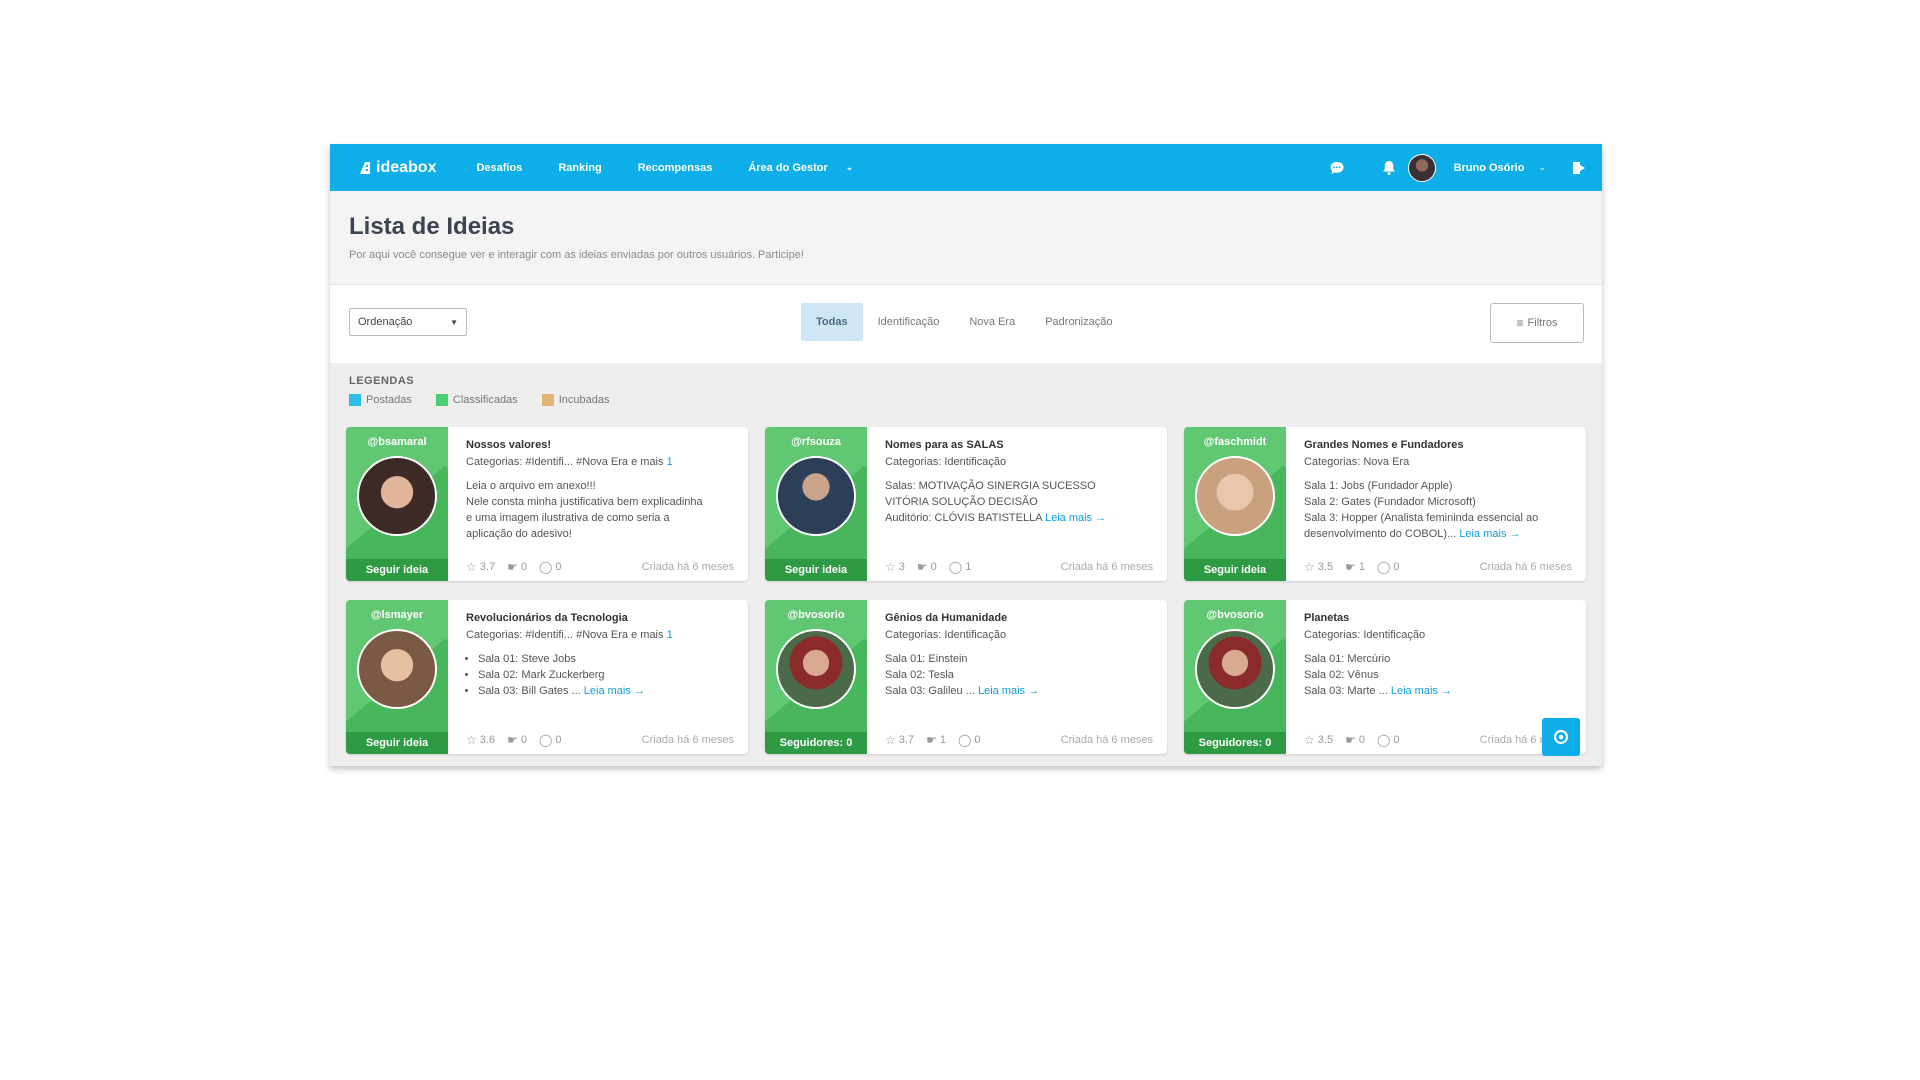  What do you see at coordinates (1019, 740) in the screenshot?
I see `card-footer: ☆ 3.7 ☛ 1 ◯ 0 Criada há 6 meses` at bounding box center [1019, 740].